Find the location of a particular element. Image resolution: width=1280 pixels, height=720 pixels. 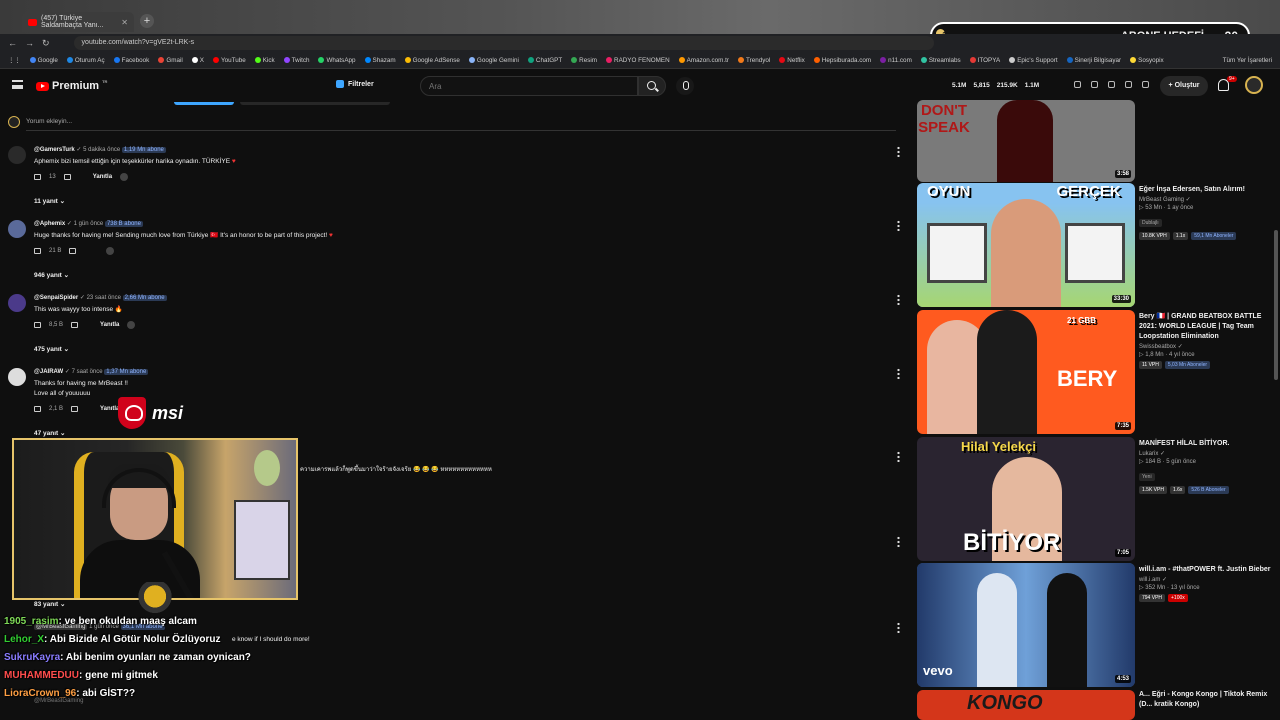

channel-name: Lukarix ✓ is located at coordinates (1206, 453).